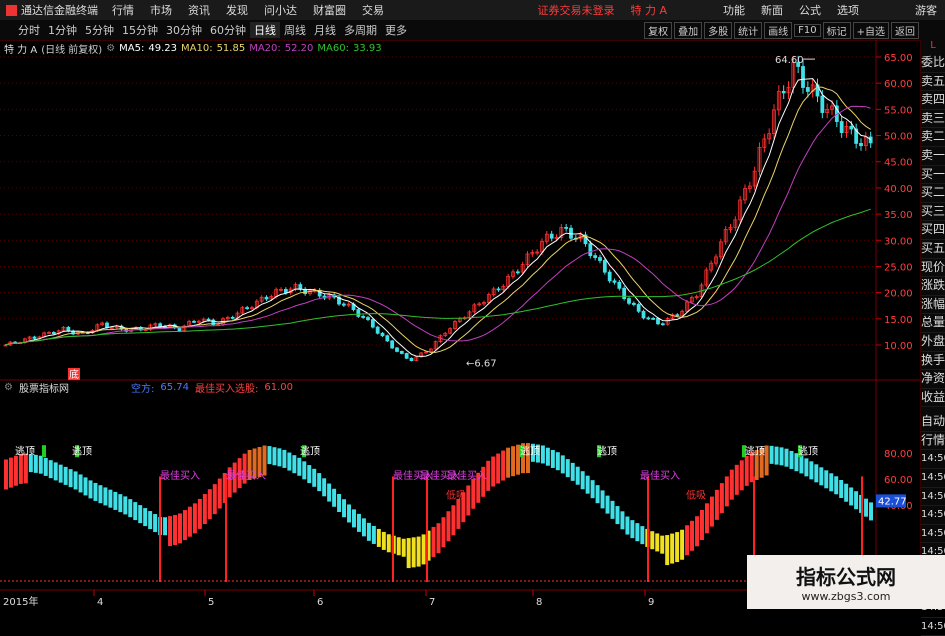 The width and height of the screenshot is (945, 636). Describe the element at coordinates (237, 10) in the screenshot. I see `menu-discover: 发现` at that location.